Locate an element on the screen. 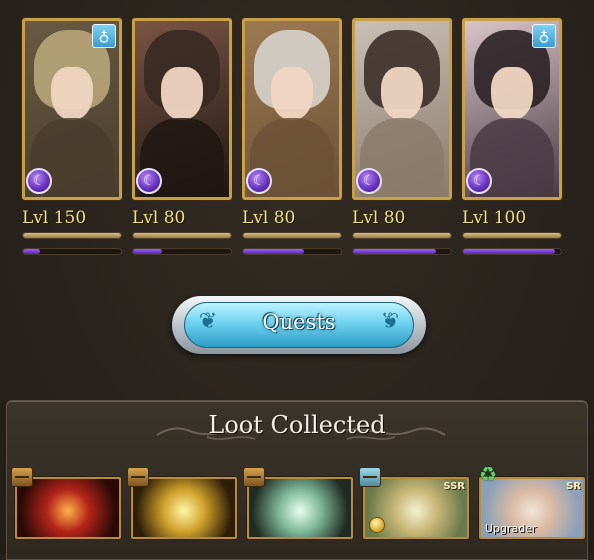 This screenshot has height=560, width=594. upgrader-label: Upgrader is located at coordinates (511, 528).